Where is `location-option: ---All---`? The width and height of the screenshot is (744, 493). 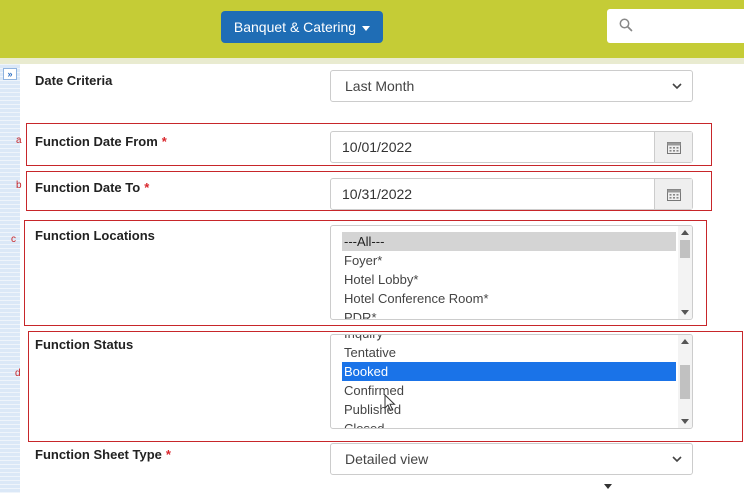 location-option: ---All--- is located at coordinates (509, 241).